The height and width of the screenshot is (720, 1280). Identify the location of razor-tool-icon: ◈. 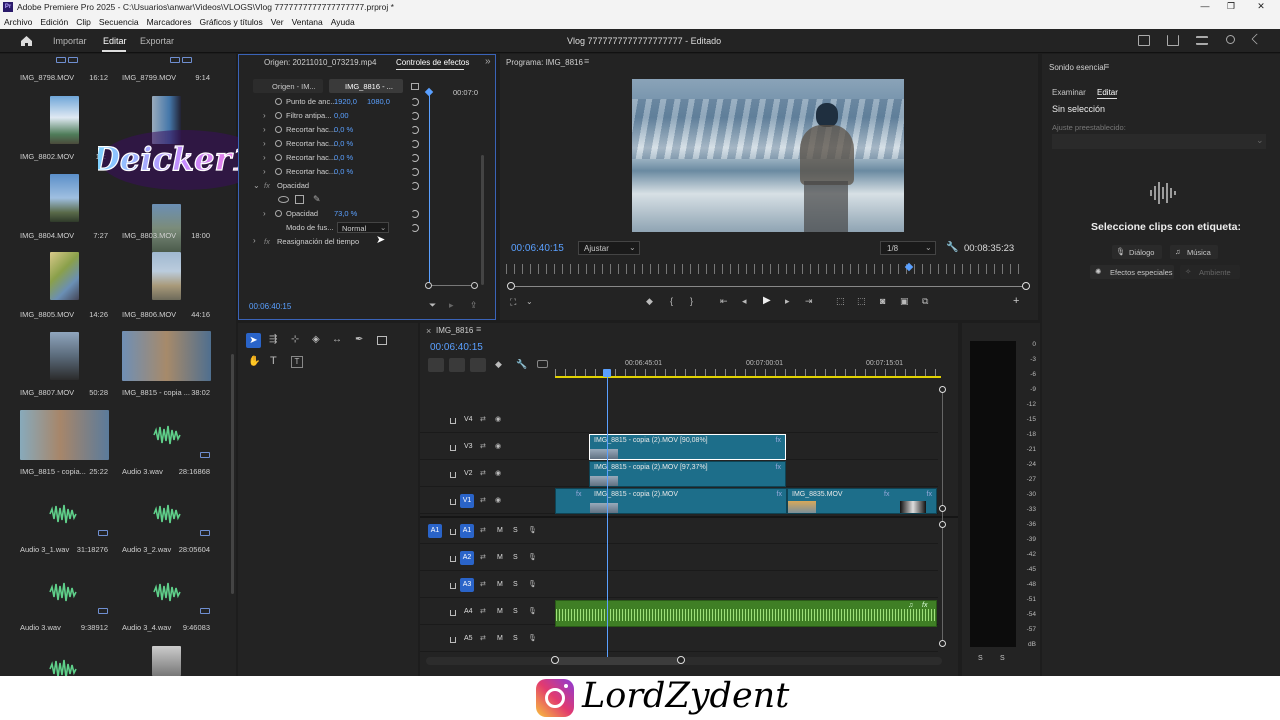
(316, 339).